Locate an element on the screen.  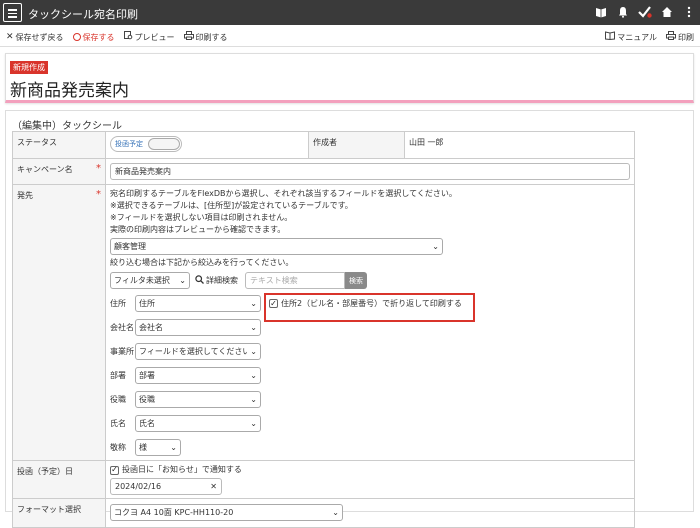
title-field-select: 役職 ⌄ is located at coordinates (198, 399).